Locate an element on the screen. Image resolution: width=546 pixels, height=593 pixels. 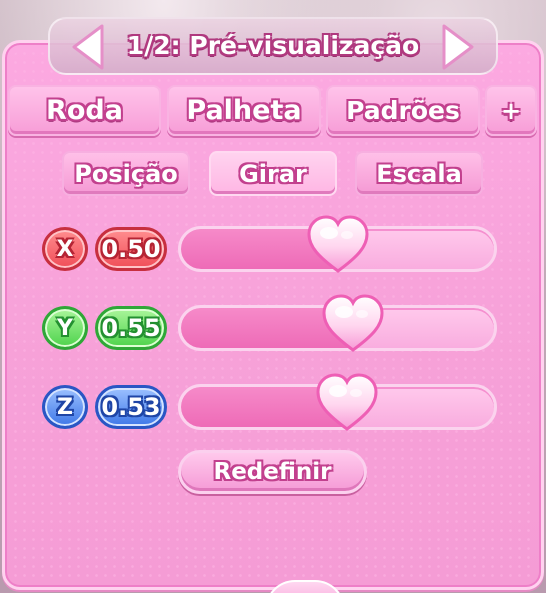
next-page-button is located at coordinates (458, 47).